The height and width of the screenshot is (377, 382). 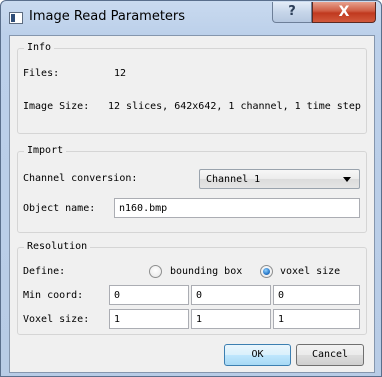 I want to click on min-coord-x-input: 0, so click(x=149, y=295).